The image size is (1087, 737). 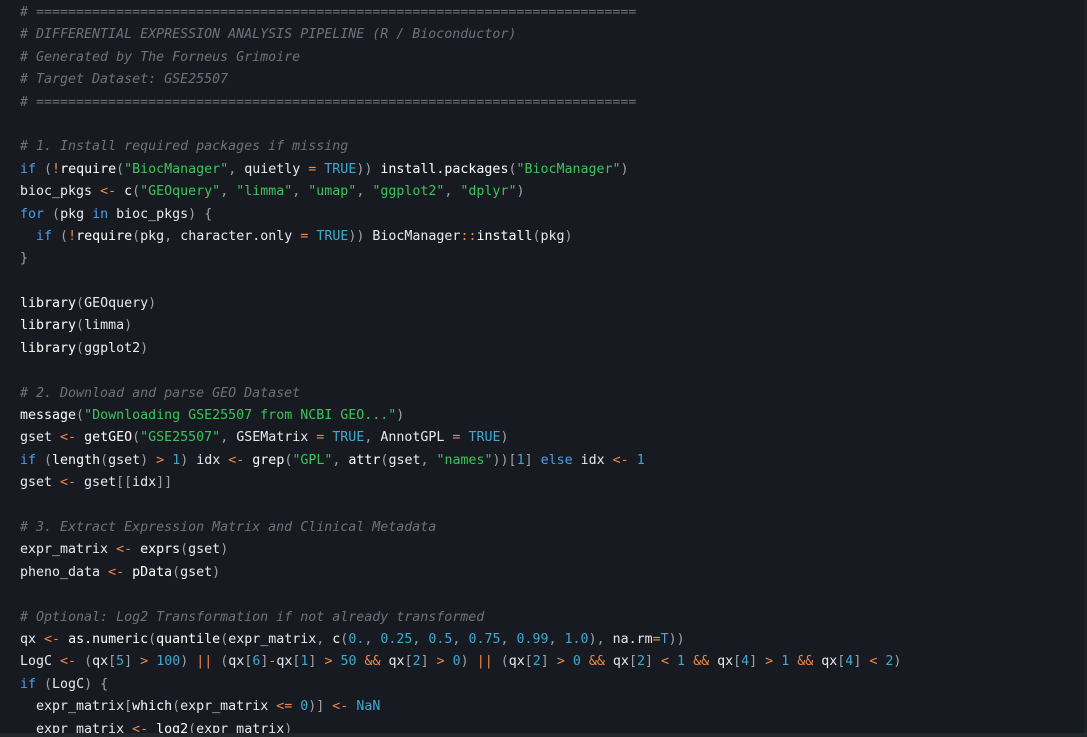 I want to click on code-token: !, so click(x=72, y=236).